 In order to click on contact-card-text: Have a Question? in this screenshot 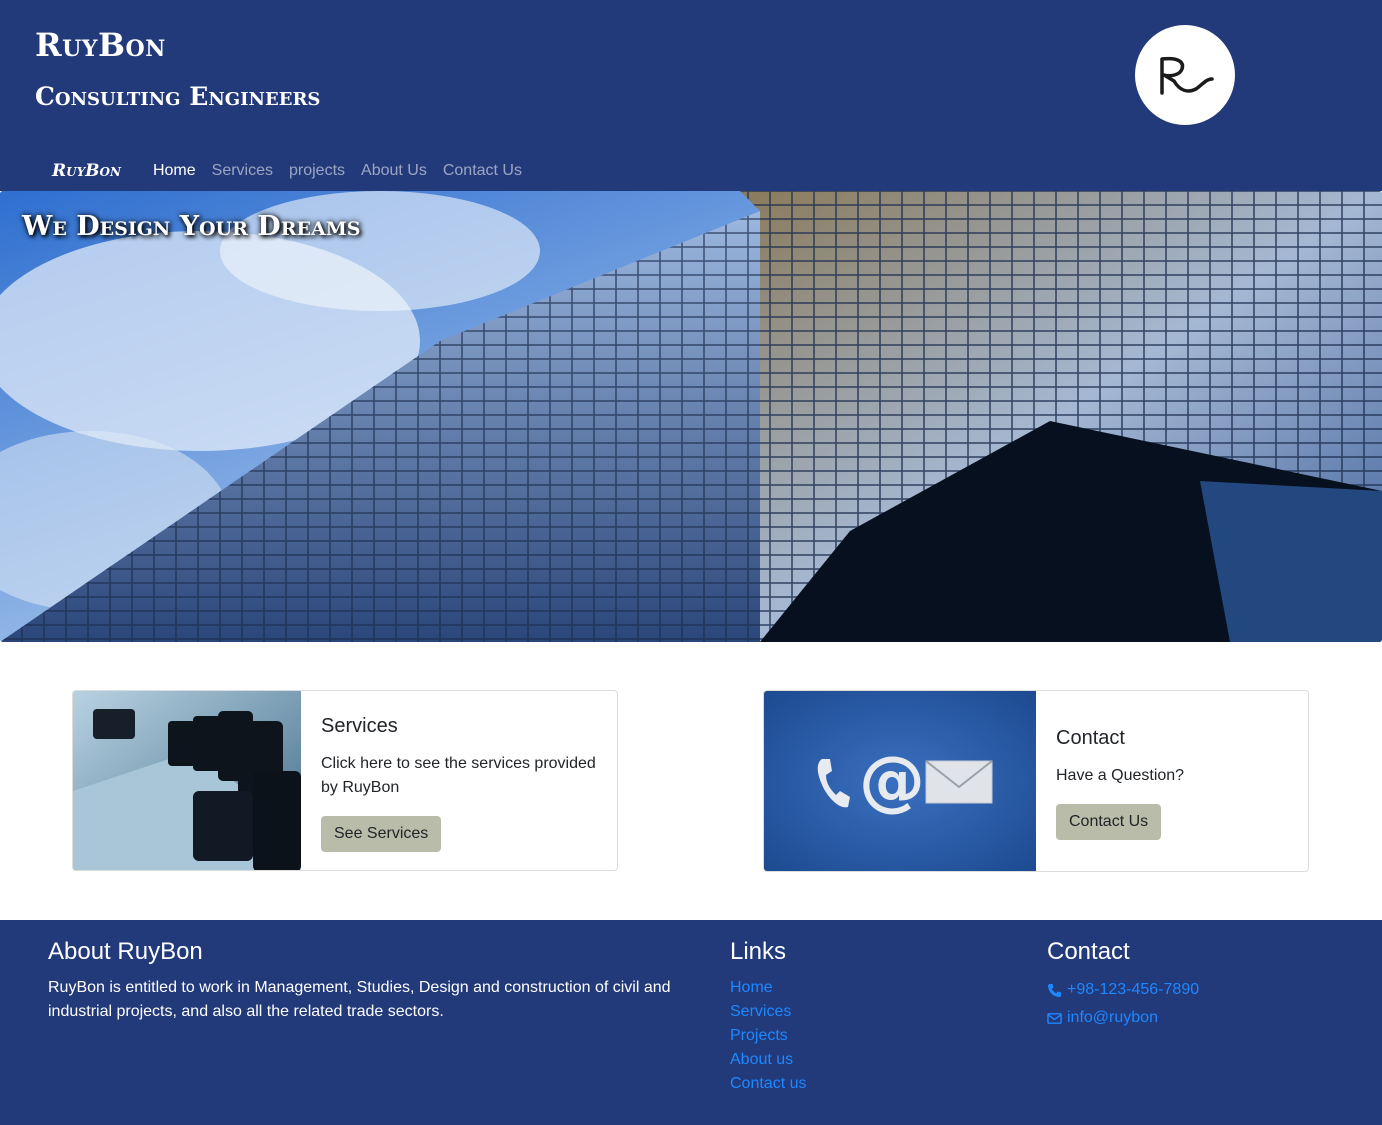, I will do `click(1120, 775)`.